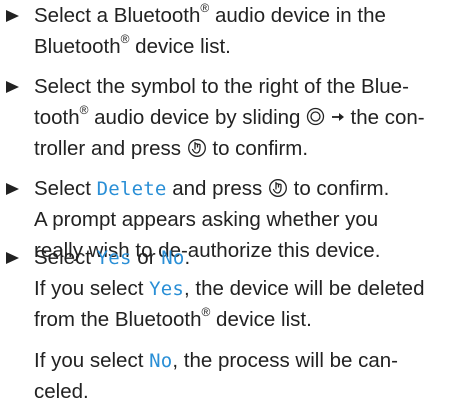 The image size is (471, 419). What do you see at coordinates (338, 117) in the screenshot?
I see `right-arrow-icon` at bounding box center [338, 117].